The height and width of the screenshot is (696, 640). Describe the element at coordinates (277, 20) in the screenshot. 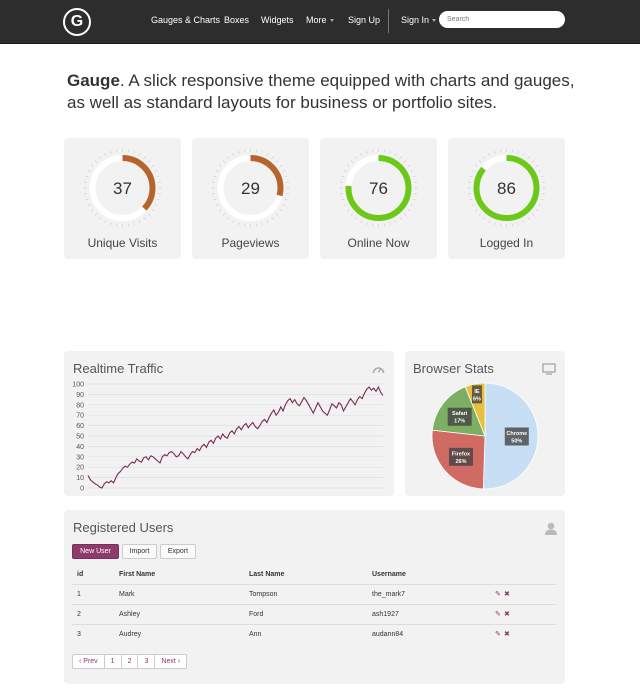

I see `nav-widgets: Widgets` at that location.